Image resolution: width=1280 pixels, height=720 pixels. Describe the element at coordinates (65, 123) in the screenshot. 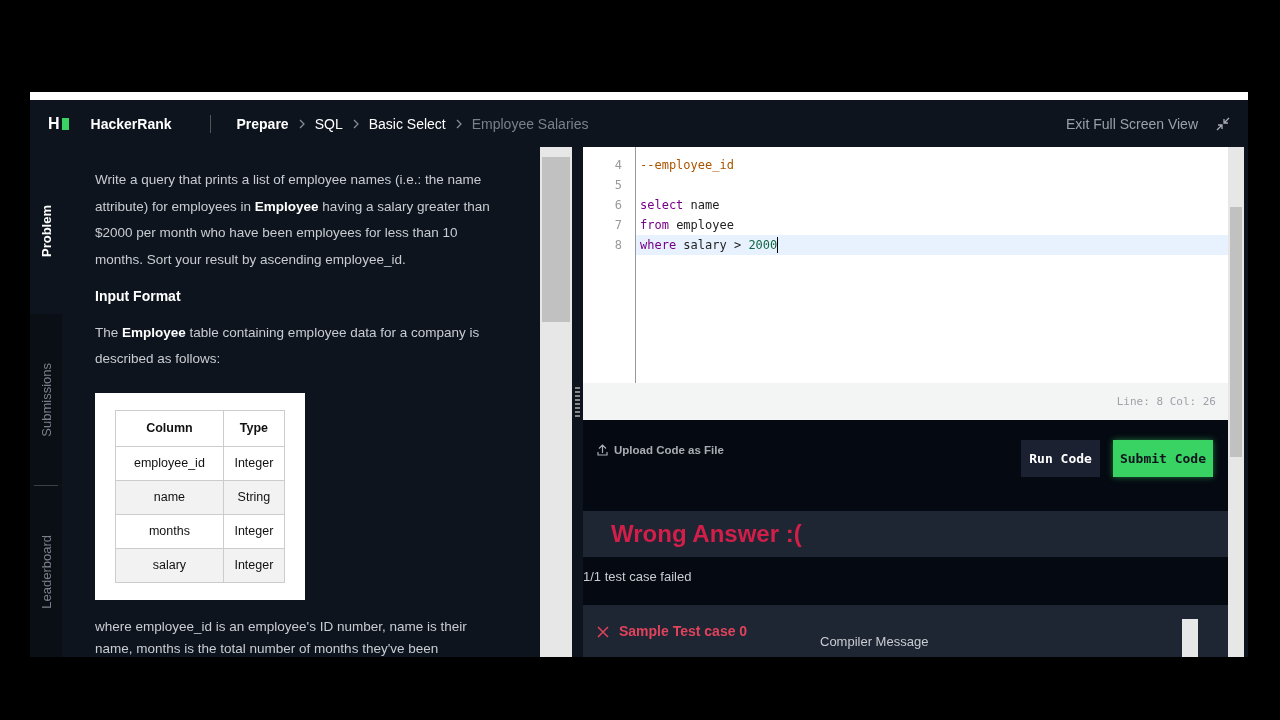

I see `logo-block-icon` at that location.